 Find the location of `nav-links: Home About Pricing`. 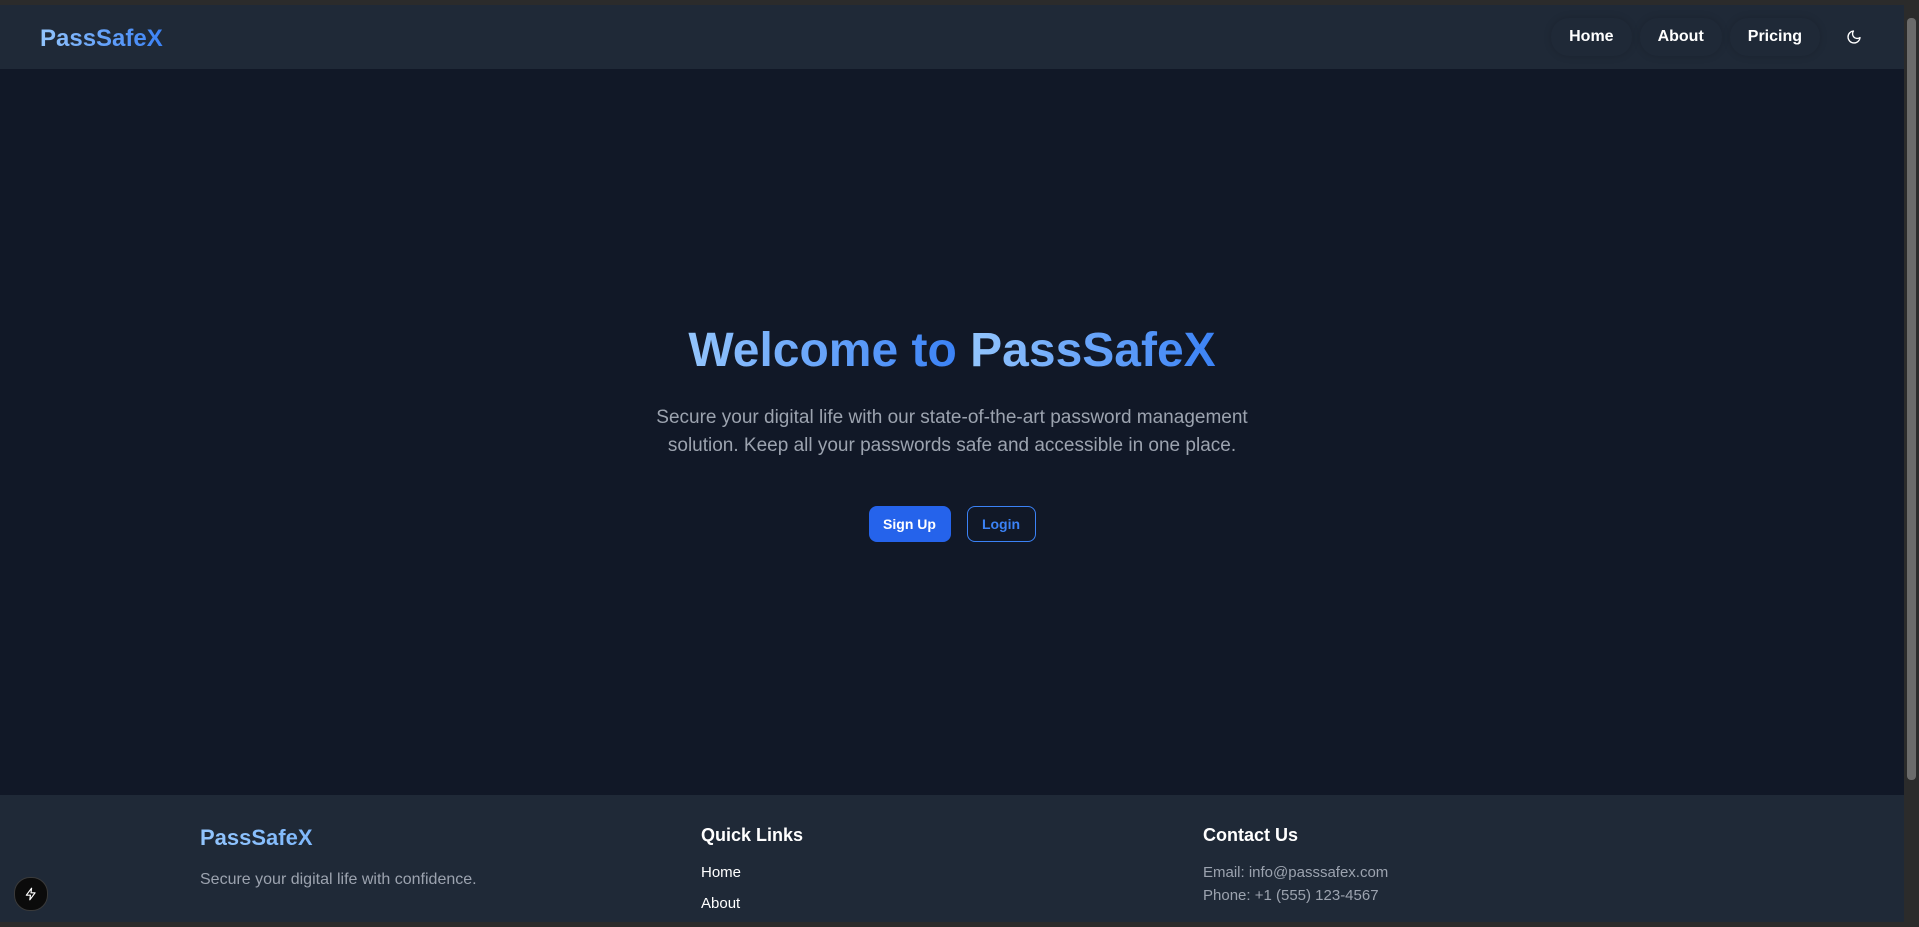

nav-links: Home About Pricing is located at coordinates (1712, 37).